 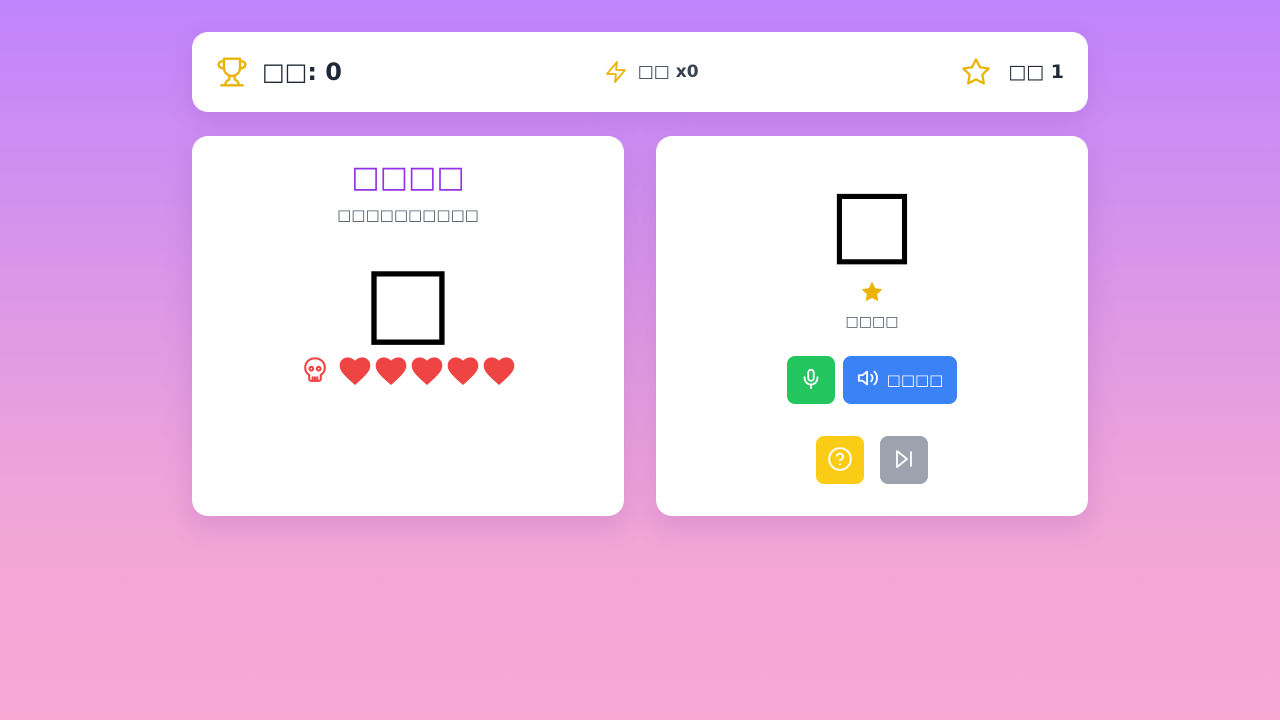 What do you see at coordinates (1036, 72) in the screenshot?
I see `level-label: □□ 1` at bounding box center [1036, 72].